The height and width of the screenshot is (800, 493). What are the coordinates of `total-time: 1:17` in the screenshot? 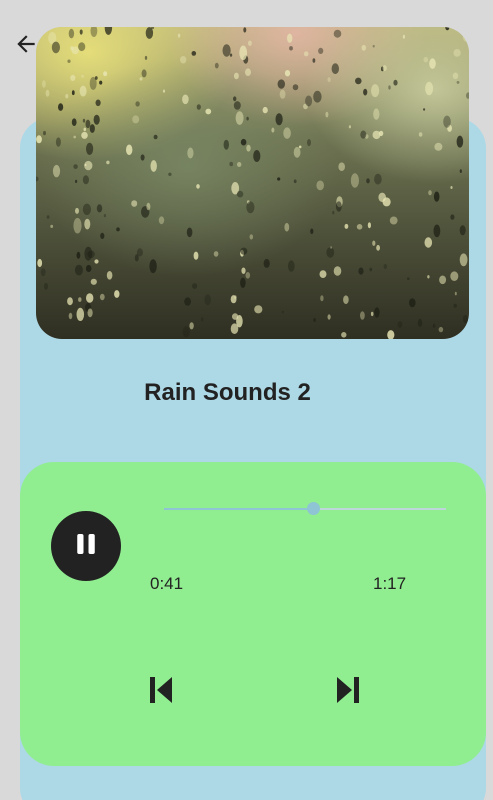 It's located at (390, 583).